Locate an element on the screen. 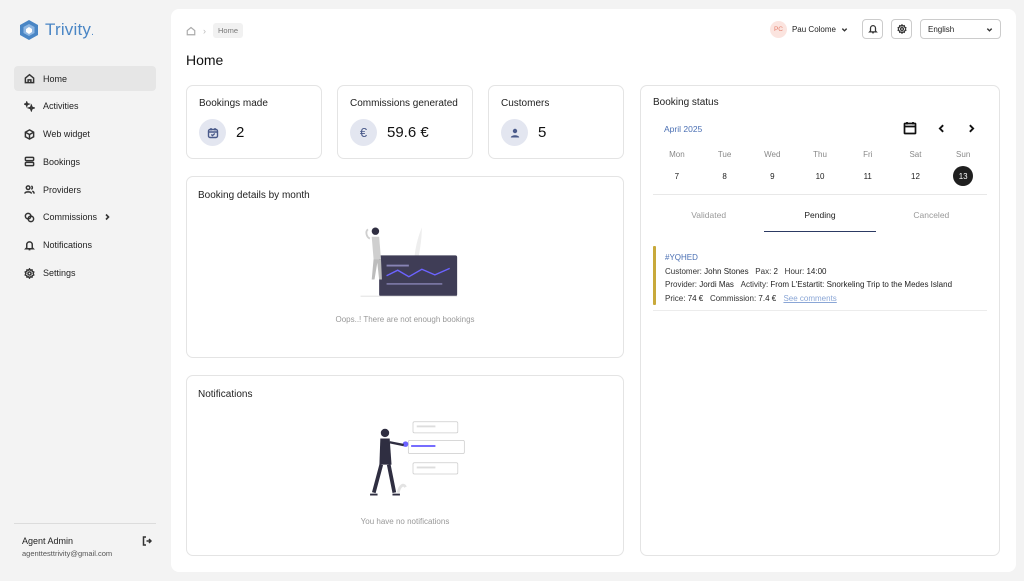 Image resolution: width=1024 pixels, height=581 pixels. stat-value: 59.6 € is located at coordinates (408, 132).